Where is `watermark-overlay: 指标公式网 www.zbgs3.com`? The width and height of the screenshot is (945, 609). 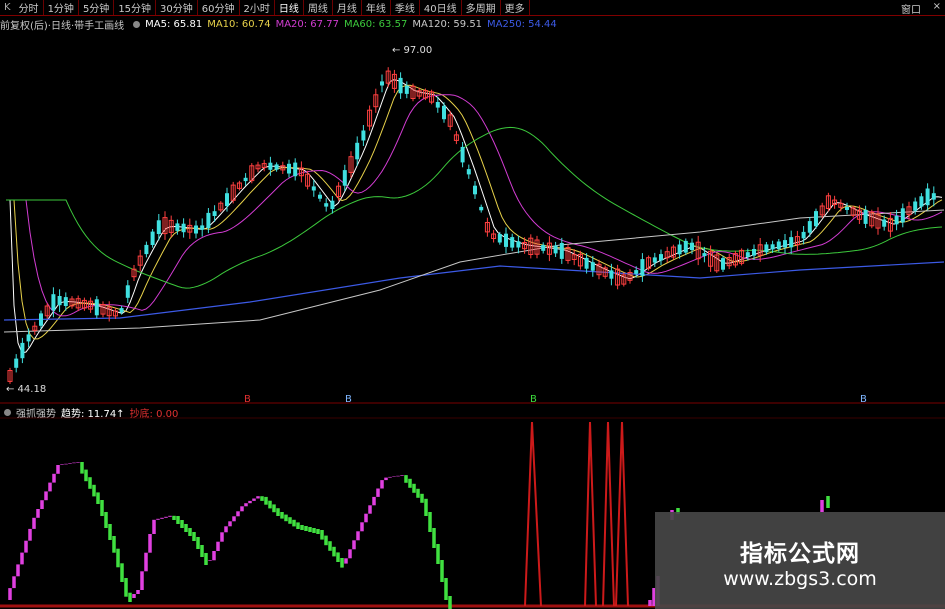
watermark-overlay: 指标公式网 www.zbgs3.com is located at coordinates (800, 560).